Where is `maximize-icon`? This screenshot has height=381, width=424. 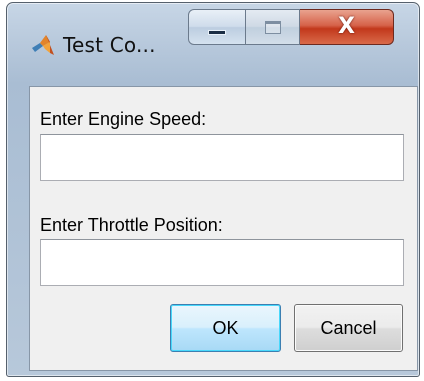 maximize-icon is located at coordinates (272, 27).